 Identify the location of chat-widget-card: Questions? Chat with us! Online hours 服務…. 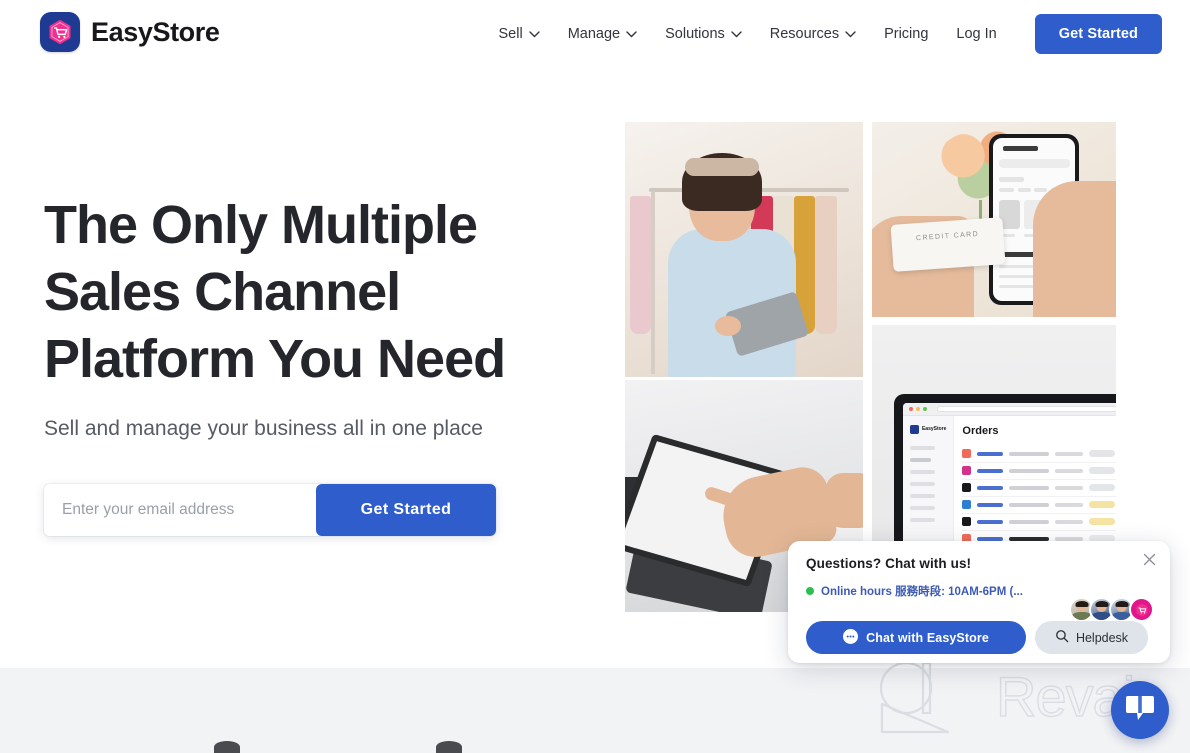
(979, 602).